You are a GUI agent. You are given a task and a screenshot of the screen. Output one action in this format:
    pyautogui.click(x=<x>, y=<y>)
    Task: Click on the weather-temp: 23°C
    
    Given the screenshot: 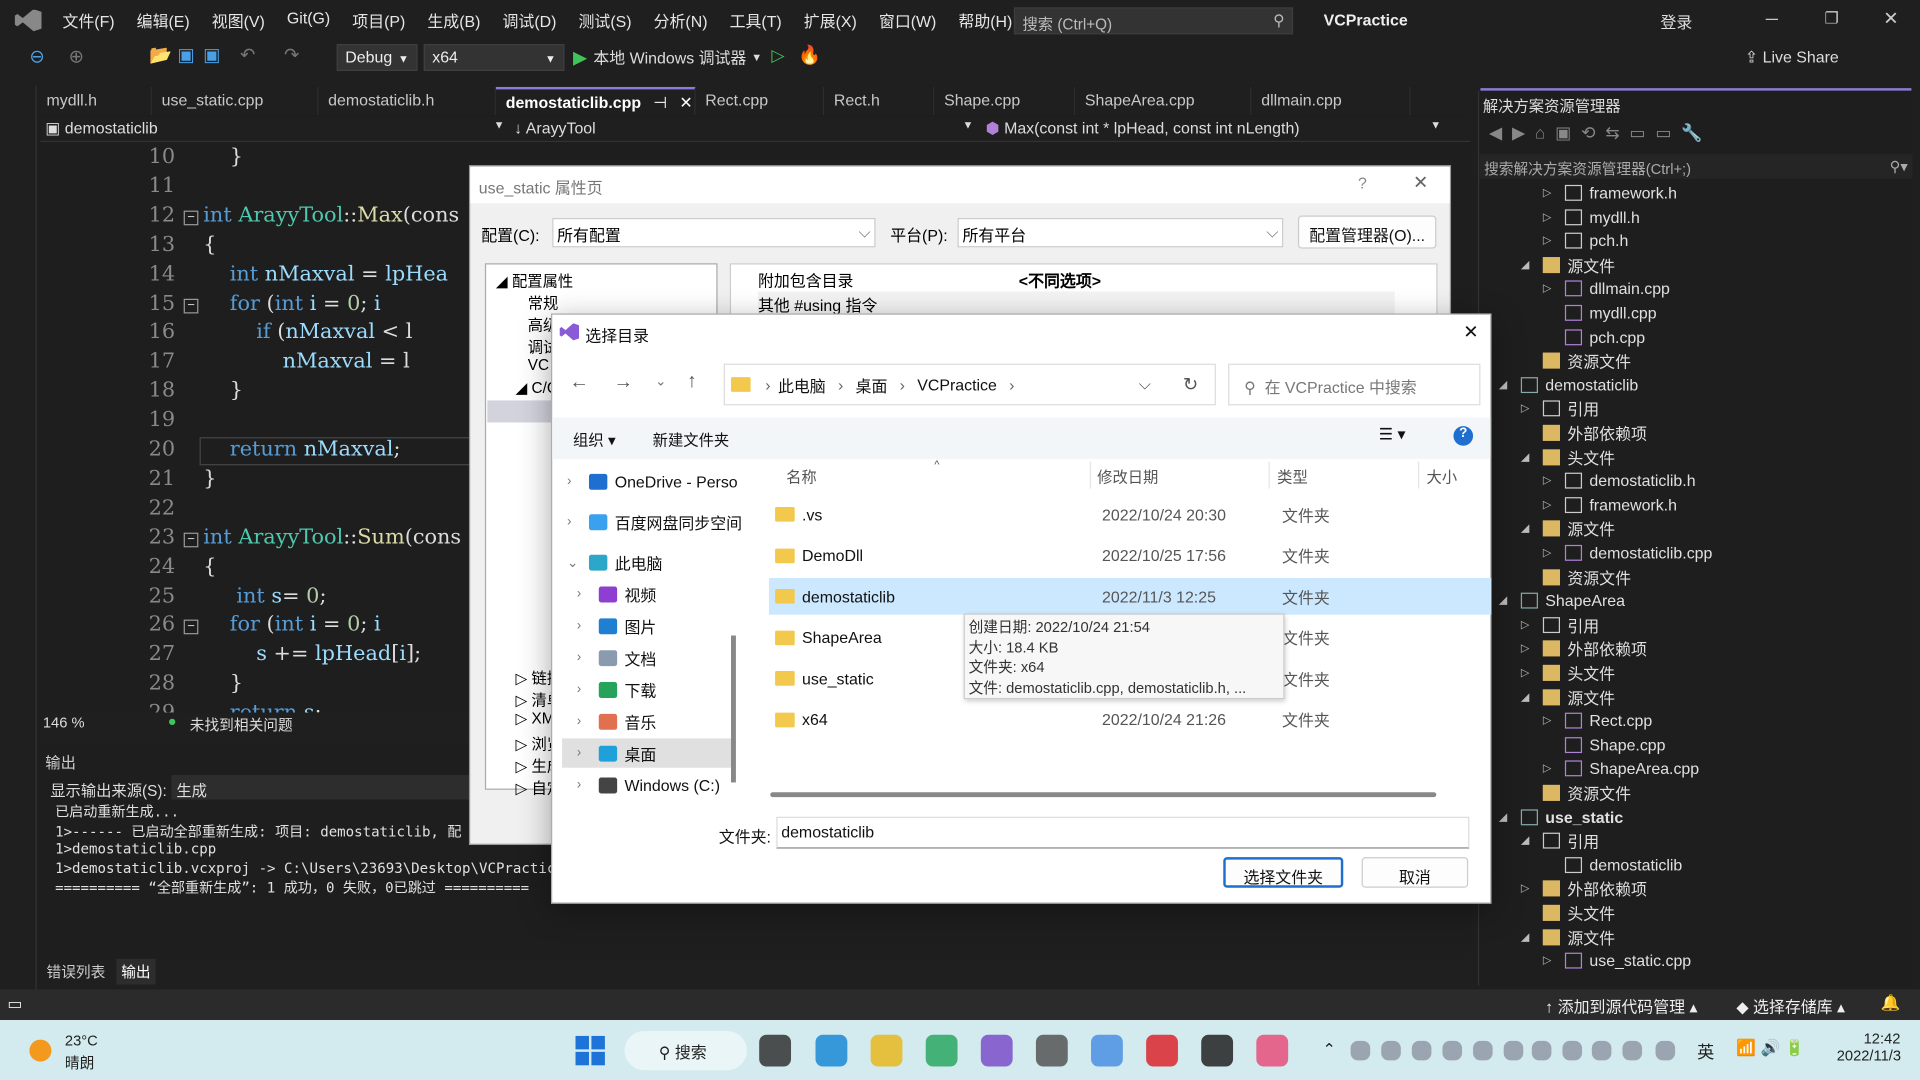 What is the action you would take?
    pyautogui.click(x=81, y=1040)
    